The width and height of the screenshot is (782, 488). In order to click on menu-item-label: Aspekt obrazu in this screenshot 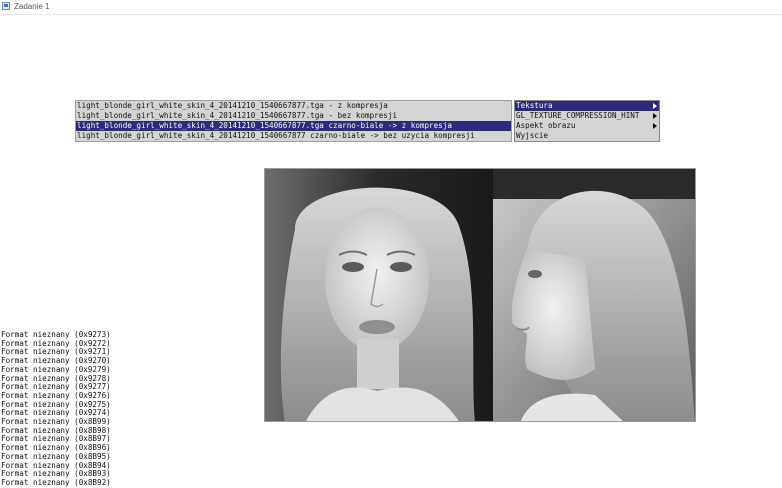, I will do `click(546, 125)`.